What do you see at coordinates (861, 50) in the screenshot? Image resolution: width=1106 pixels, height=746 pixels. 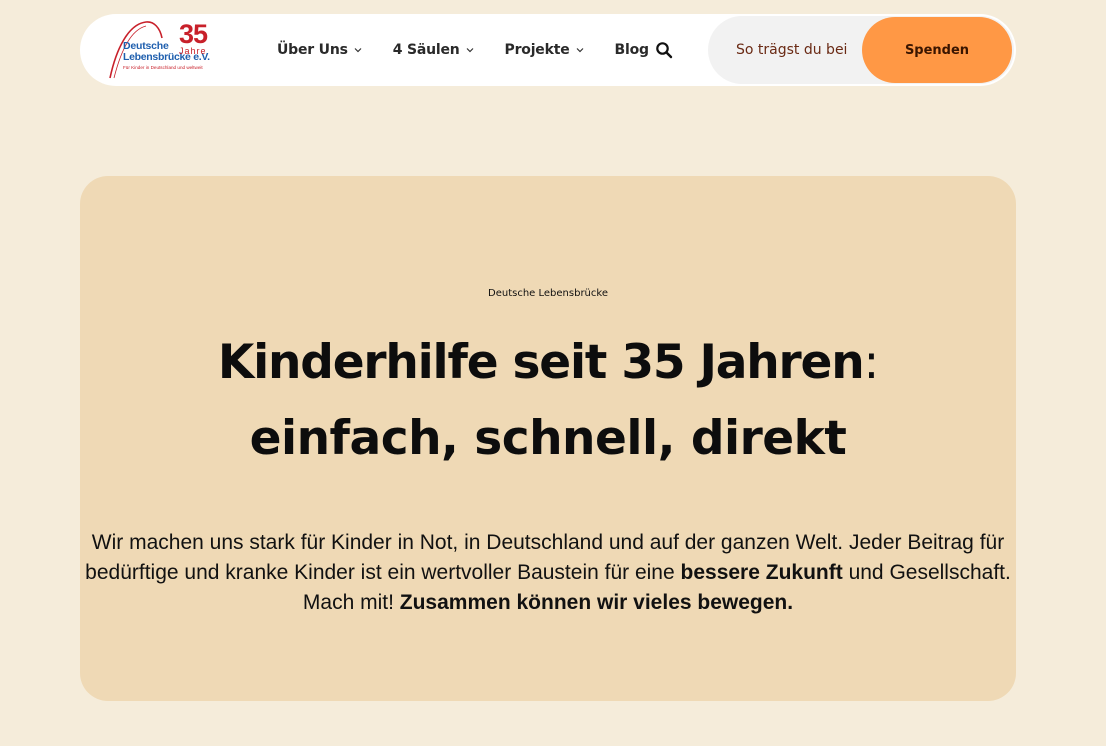 I see `cta-pill: So trägst du bei Spenden` at bounding box center [861, 50].